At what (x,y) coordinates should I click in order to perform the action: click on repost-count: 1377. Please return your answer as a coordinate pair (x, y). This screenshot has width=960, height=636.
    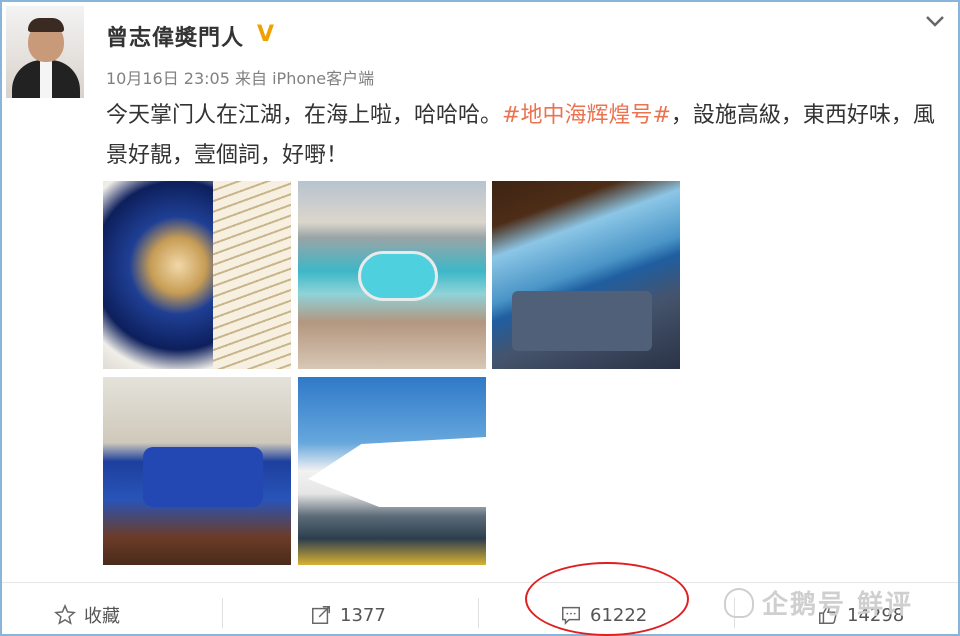
    Looking at the image, I should click on (363, 615).